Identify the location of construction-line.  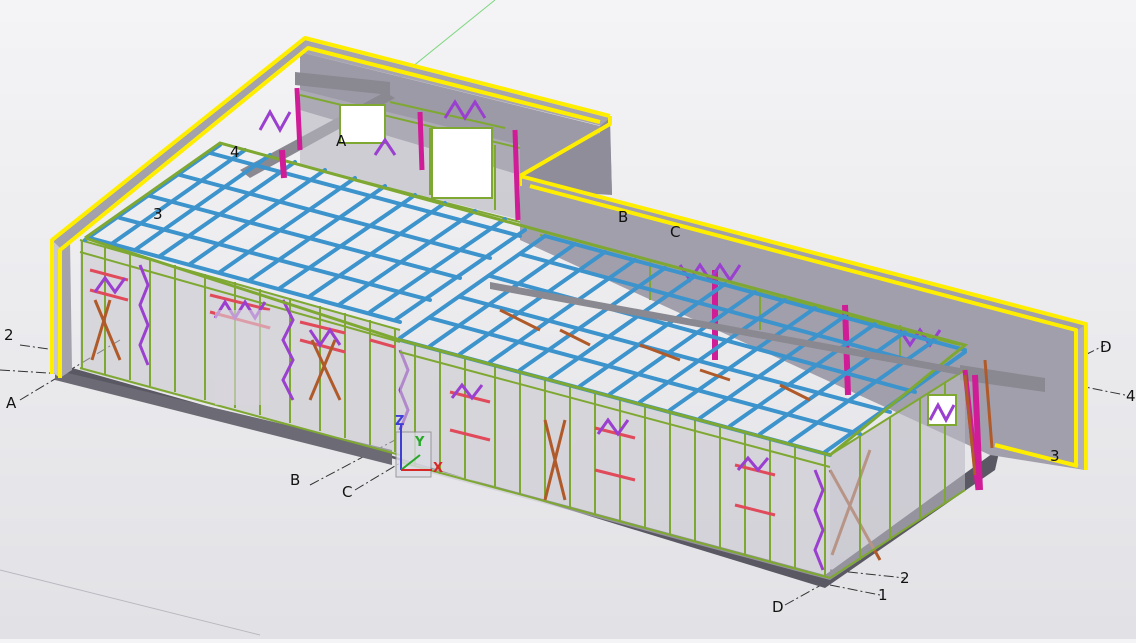
(130, 602).